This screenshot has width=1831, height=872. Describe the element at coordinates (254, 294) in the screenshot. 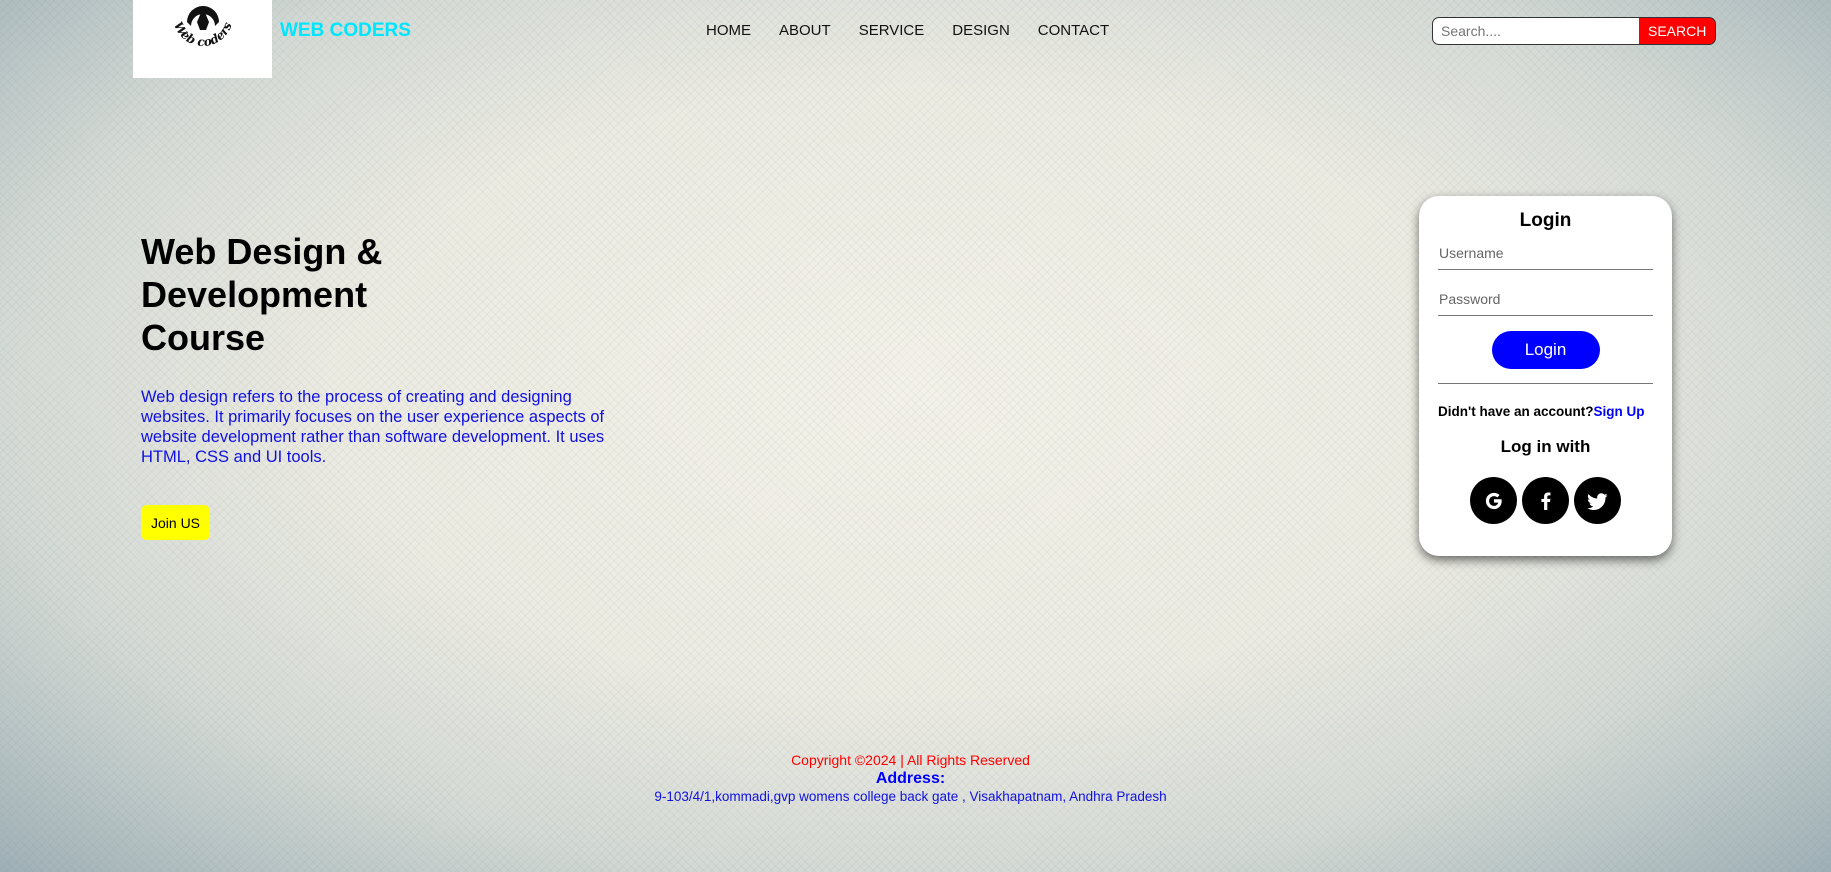

I see `hero-title-line-2: Development` at that location.